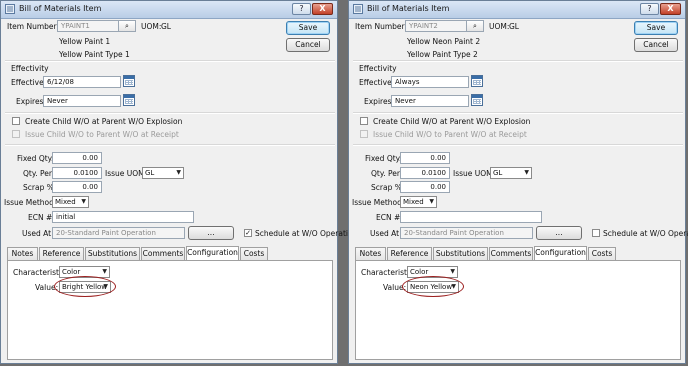 The width and height of the screenshot is (688, 366). What do you see at coordinates (375, 82) in the screenshot?
I see `effective-label: Effective` at bounding box center [375, 82].